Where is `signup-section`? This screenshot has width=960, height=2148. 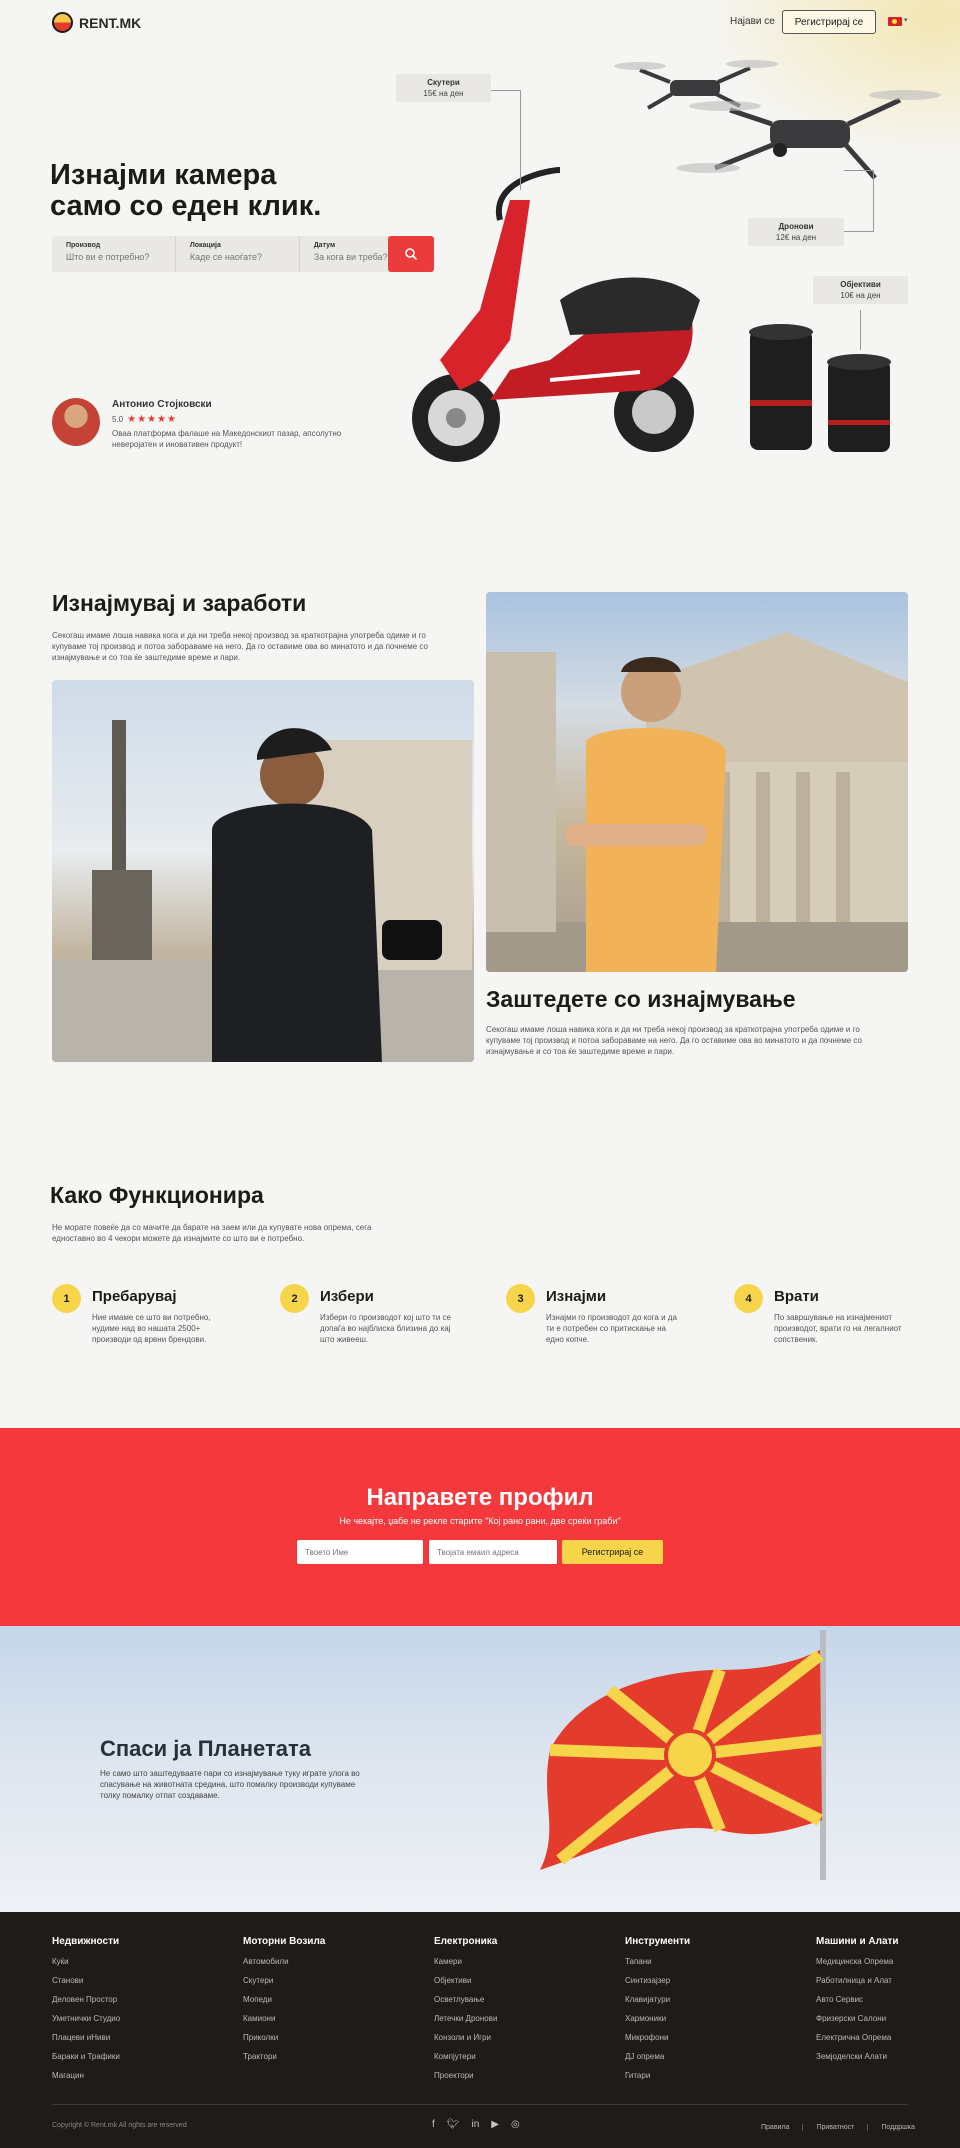
signup-section is located at coordinates (480, 1527).